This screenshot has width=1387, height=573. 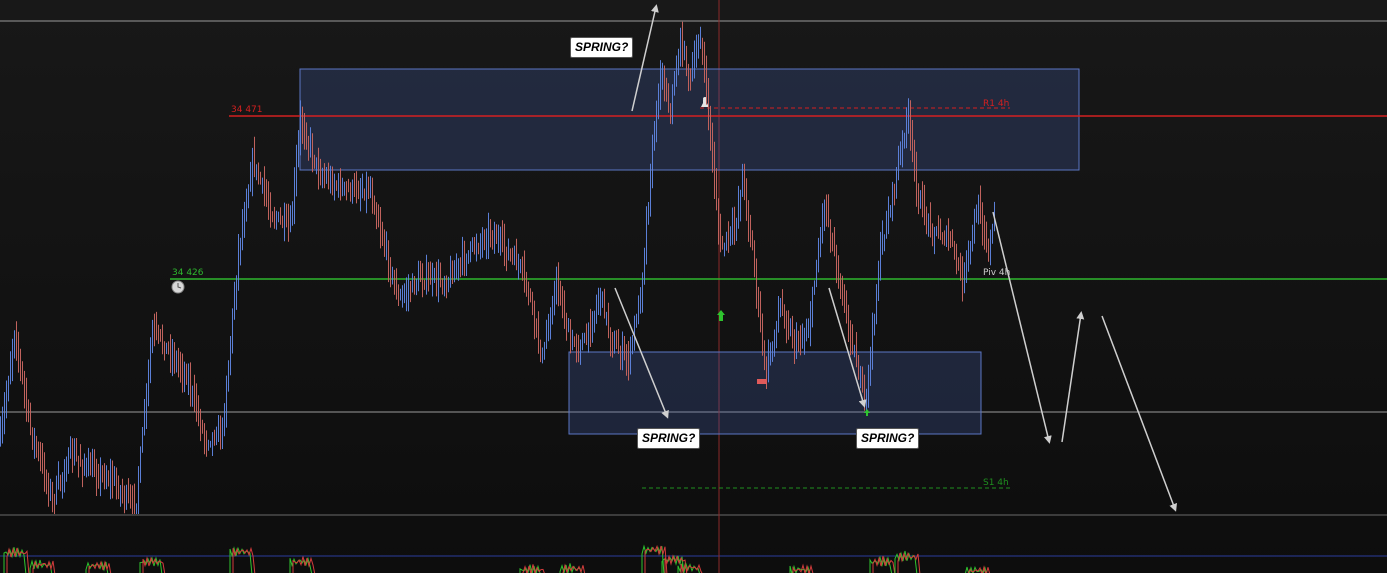 What do you see at coordinates (996, 273) in the screenshot?
I see `level-name-pivot: Piv 4h` at bounding box center [996, 273].